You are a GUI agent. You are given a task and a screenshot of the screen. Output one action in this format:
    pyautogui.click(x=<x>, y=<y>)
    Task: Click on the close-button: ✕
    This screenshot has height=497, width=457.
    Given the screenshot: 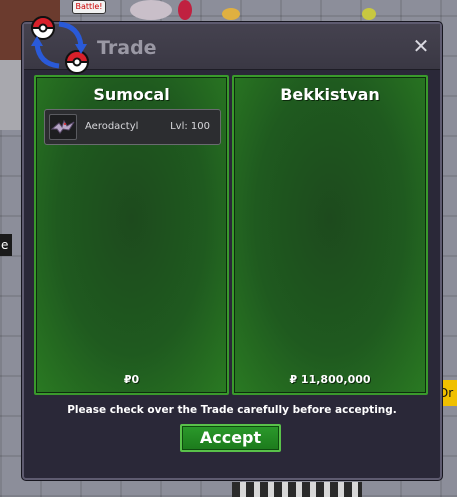 What is the action you would take?
    pyautogui.click(x=421, y=46)
    